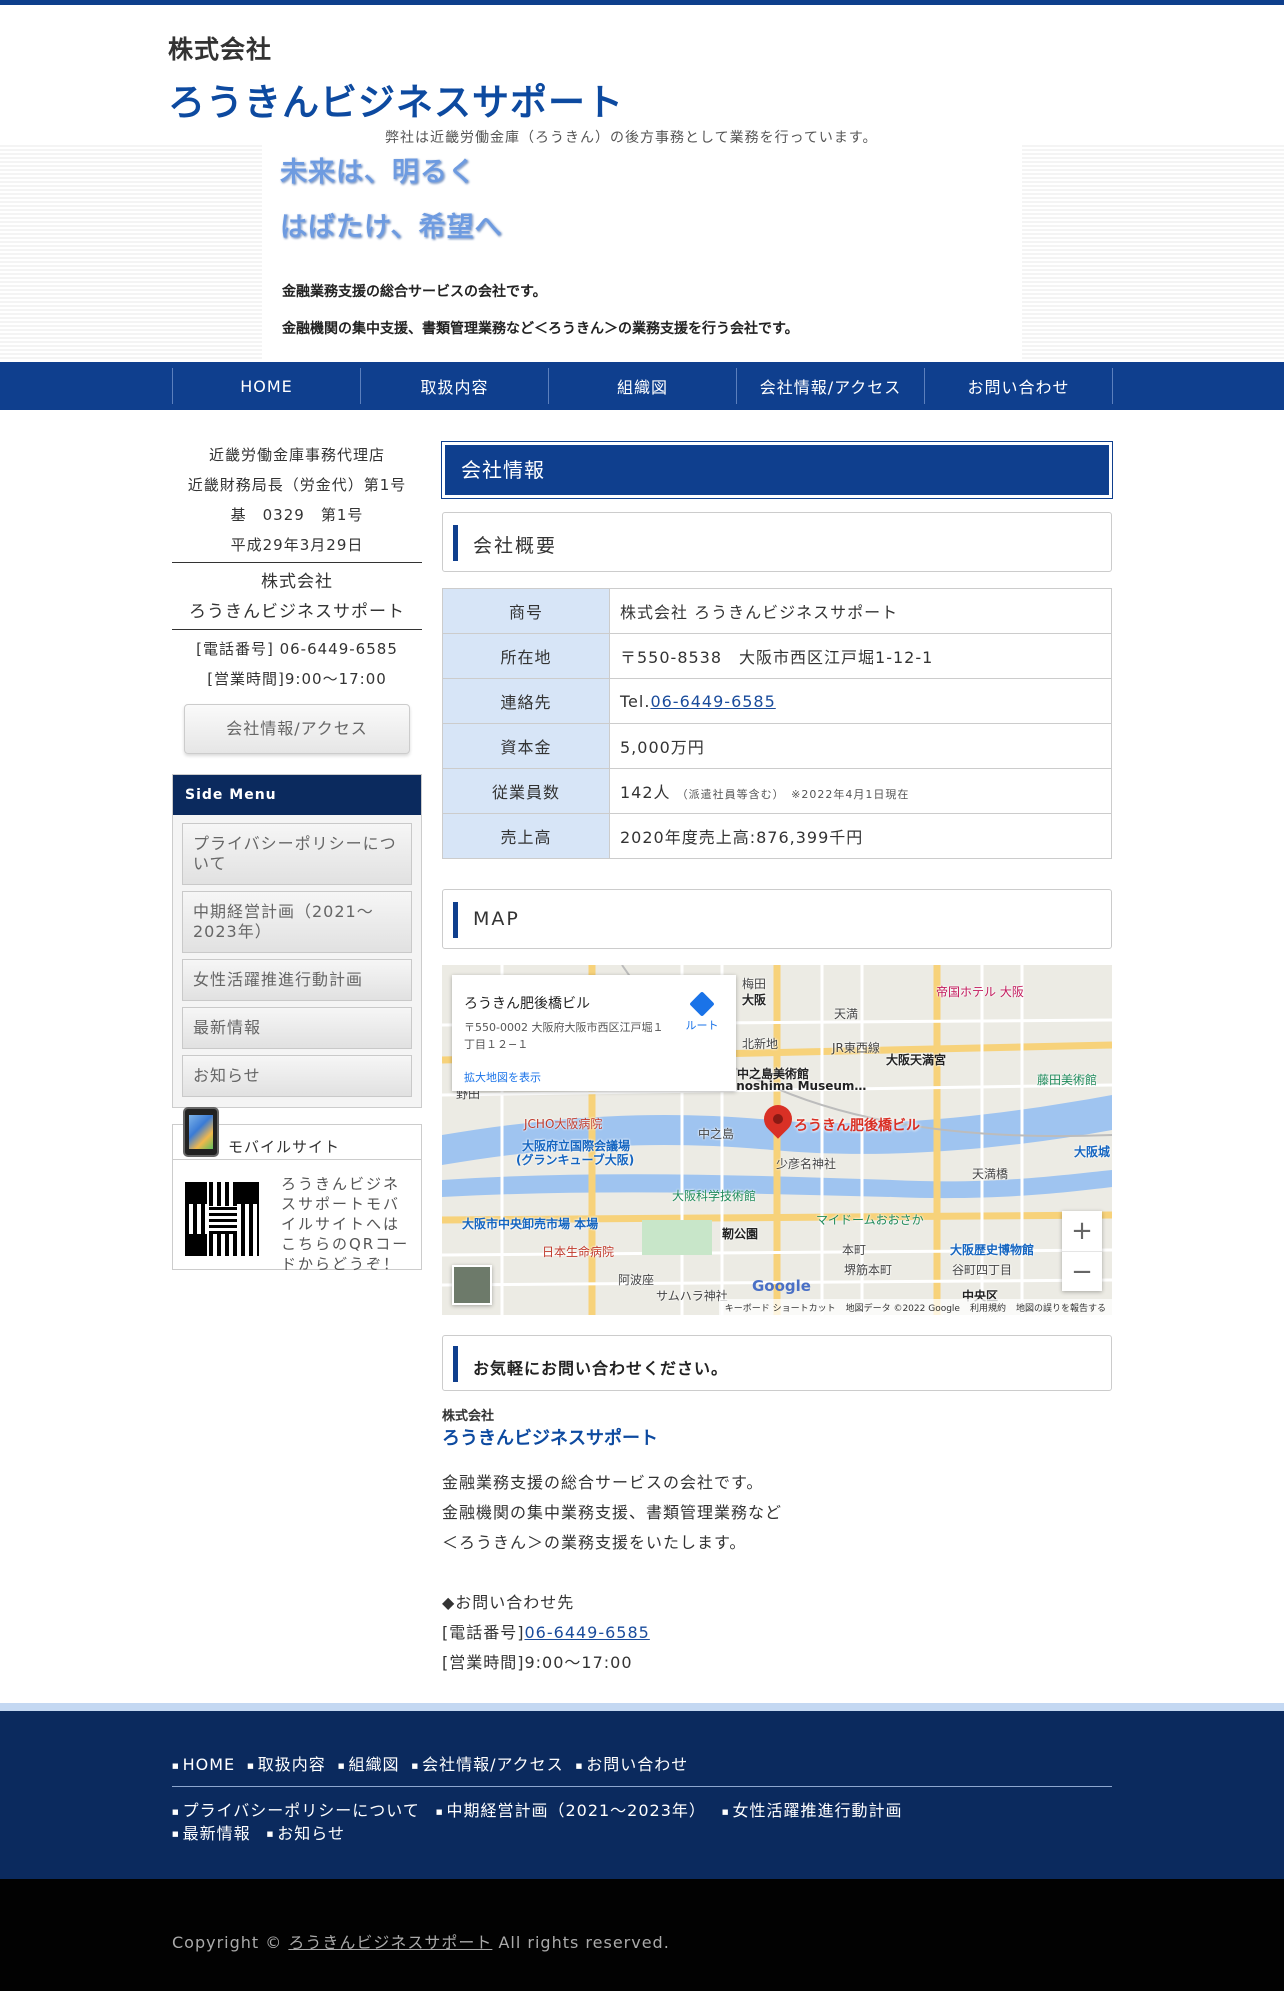  What do you see at coordinates (645, 792) in the screenshot?
I see `employee-count: 142人` at bounding box center [645, 792].